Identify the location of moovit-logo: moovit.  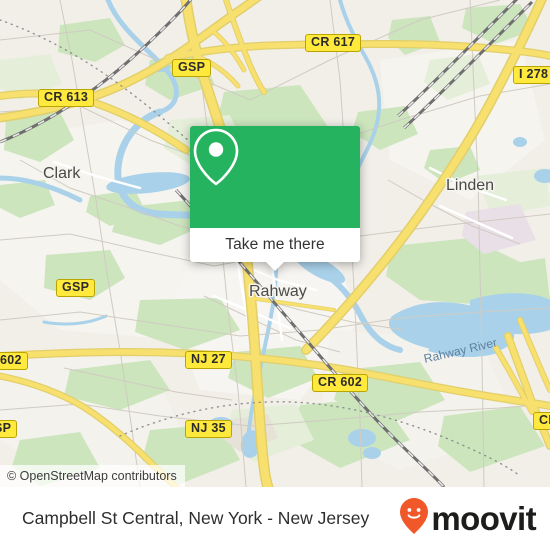
(468, 518).